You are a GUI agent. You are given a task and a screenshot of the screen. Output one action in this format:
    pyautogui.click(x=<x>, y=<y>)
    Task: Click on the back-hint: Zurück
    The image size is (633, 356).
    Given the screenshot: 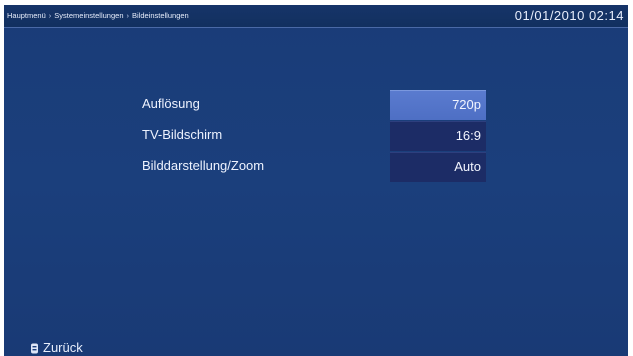 What is the action you would take?
    pyautogui.click(x=56, y=347)
    